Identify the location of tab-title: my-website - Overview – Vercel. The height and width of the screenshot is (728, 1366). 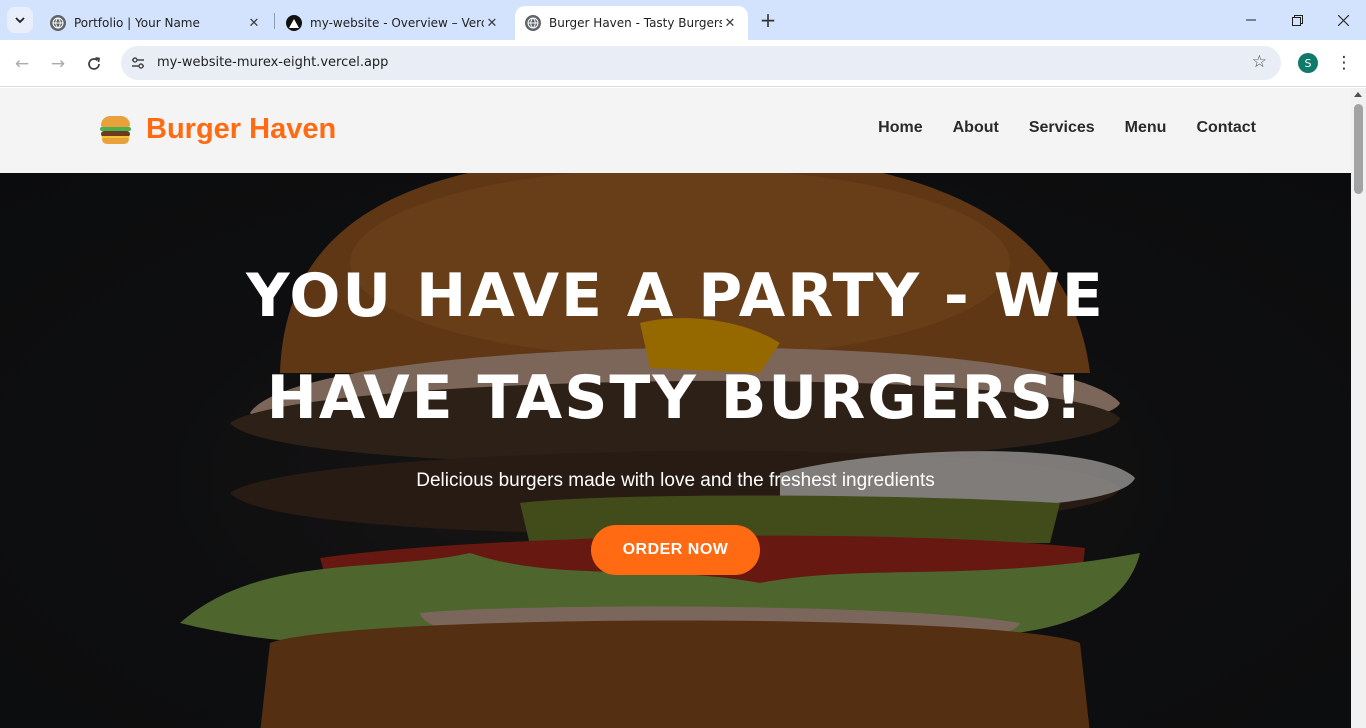
(397, 23).